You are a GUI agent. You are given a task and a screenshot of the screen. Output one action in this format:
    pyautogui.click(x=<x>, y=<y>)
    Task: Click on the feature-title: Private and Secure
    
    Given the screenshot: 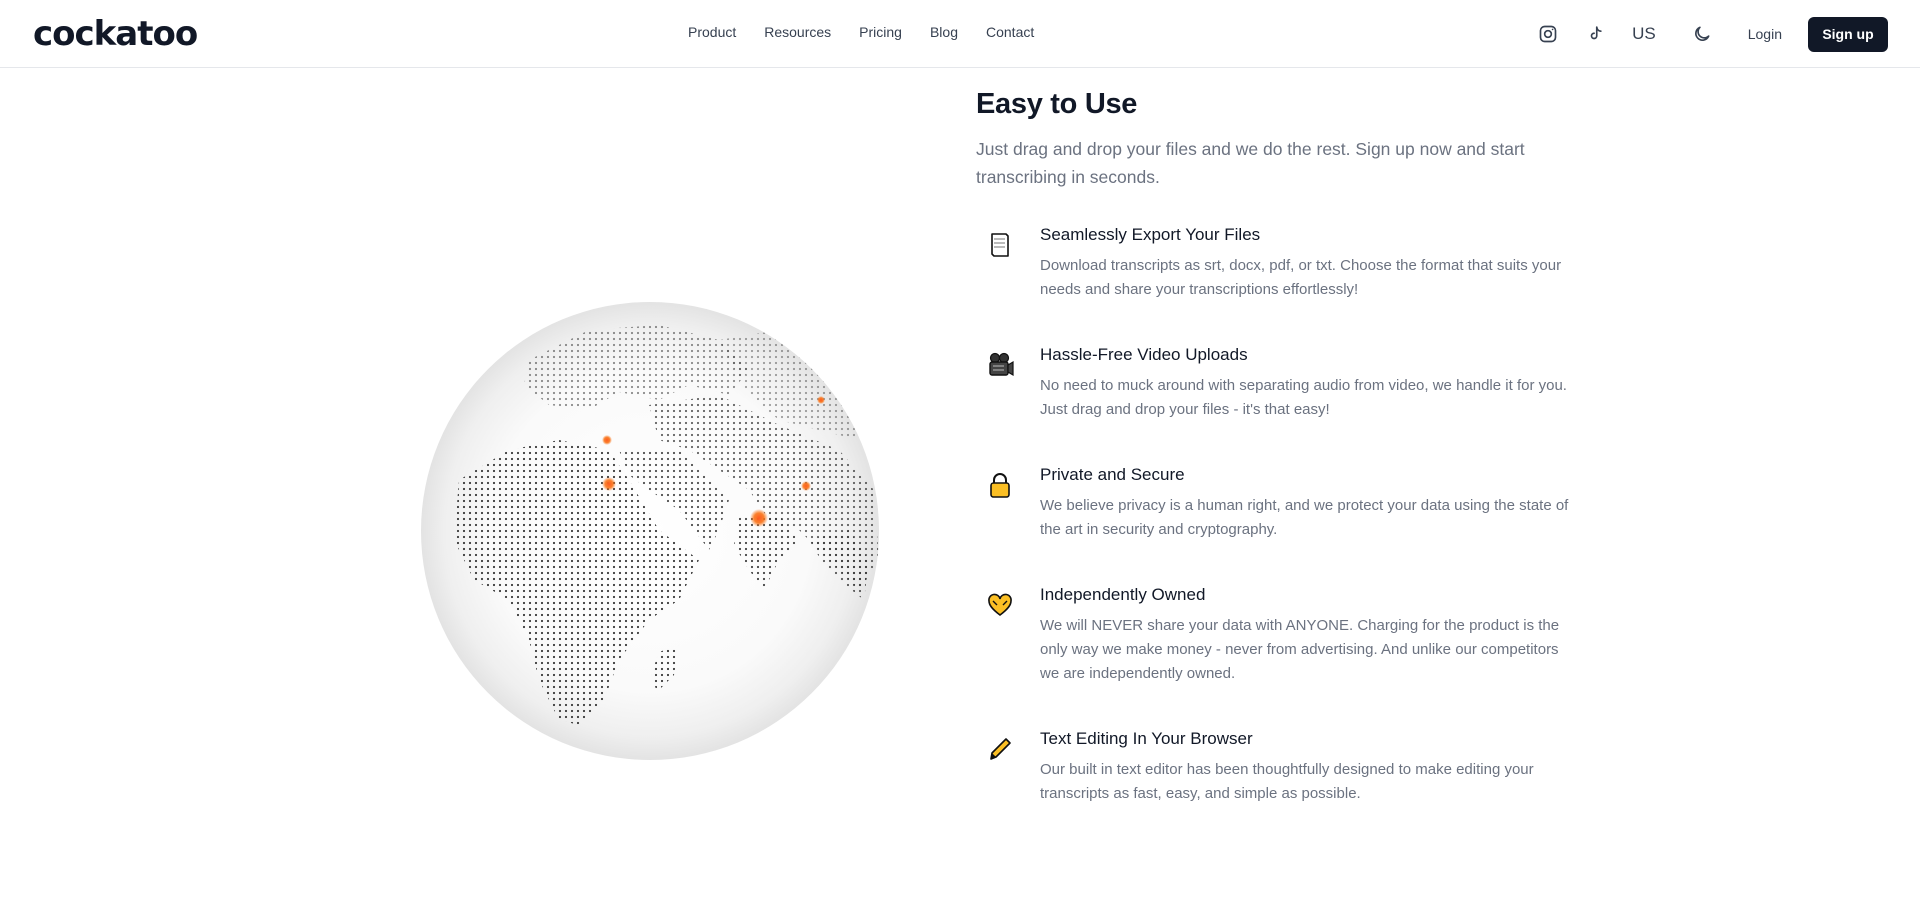 What is the action you would take?
    pyautogui.click(x=1112, y=474)
    